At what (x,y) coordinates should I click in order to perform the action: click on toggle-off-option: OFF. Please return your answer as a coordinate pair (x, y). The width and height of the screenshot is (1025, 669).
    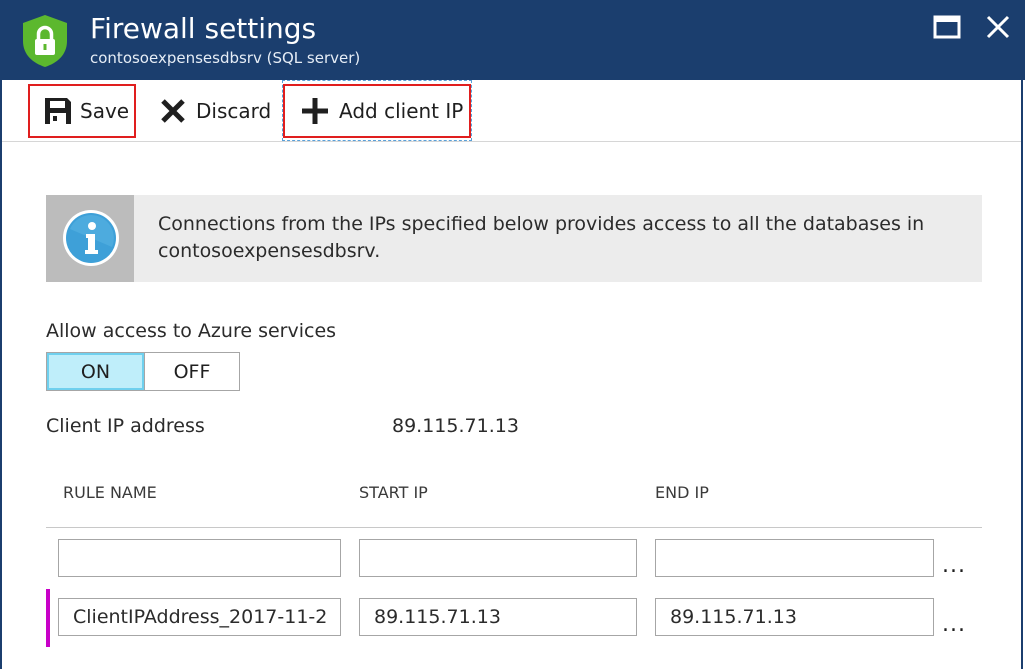
    Looking at the image, I should click on (191, 371).